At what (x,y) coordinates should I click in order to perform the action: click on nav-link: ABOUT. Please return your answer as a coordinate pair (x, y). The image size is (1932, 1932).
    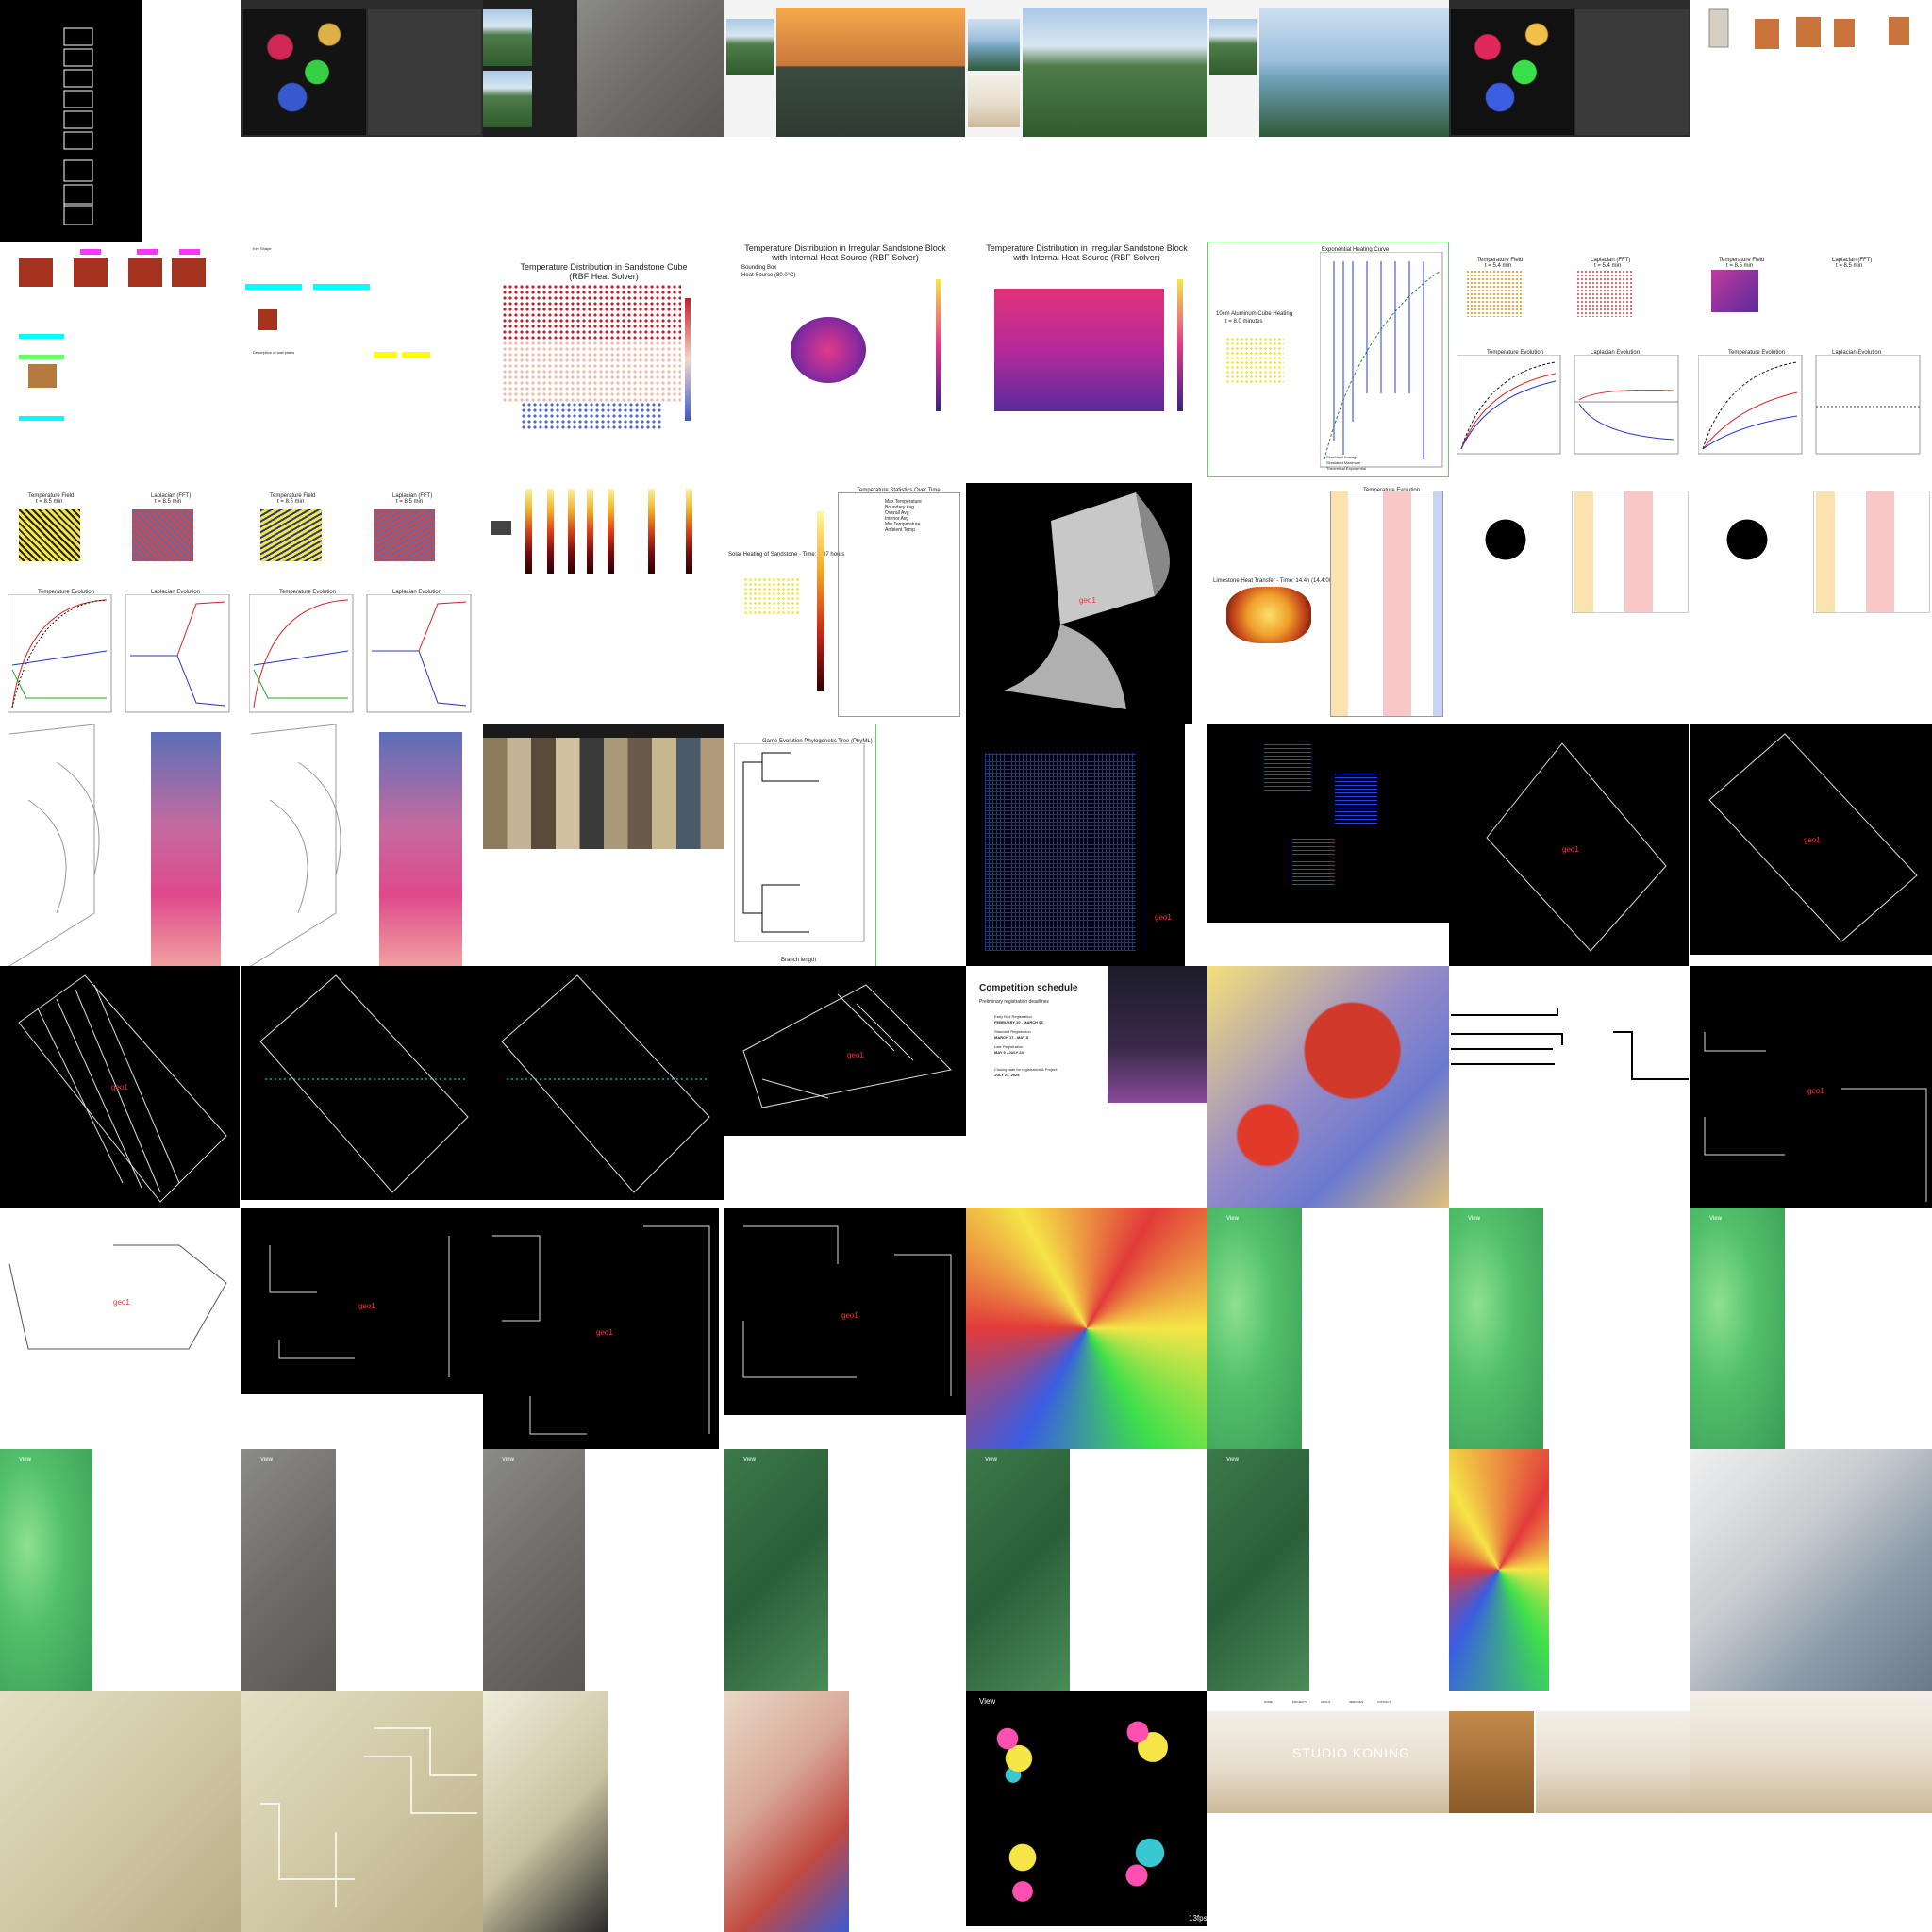
    Looking at the image, I should click on (1326, 1701).